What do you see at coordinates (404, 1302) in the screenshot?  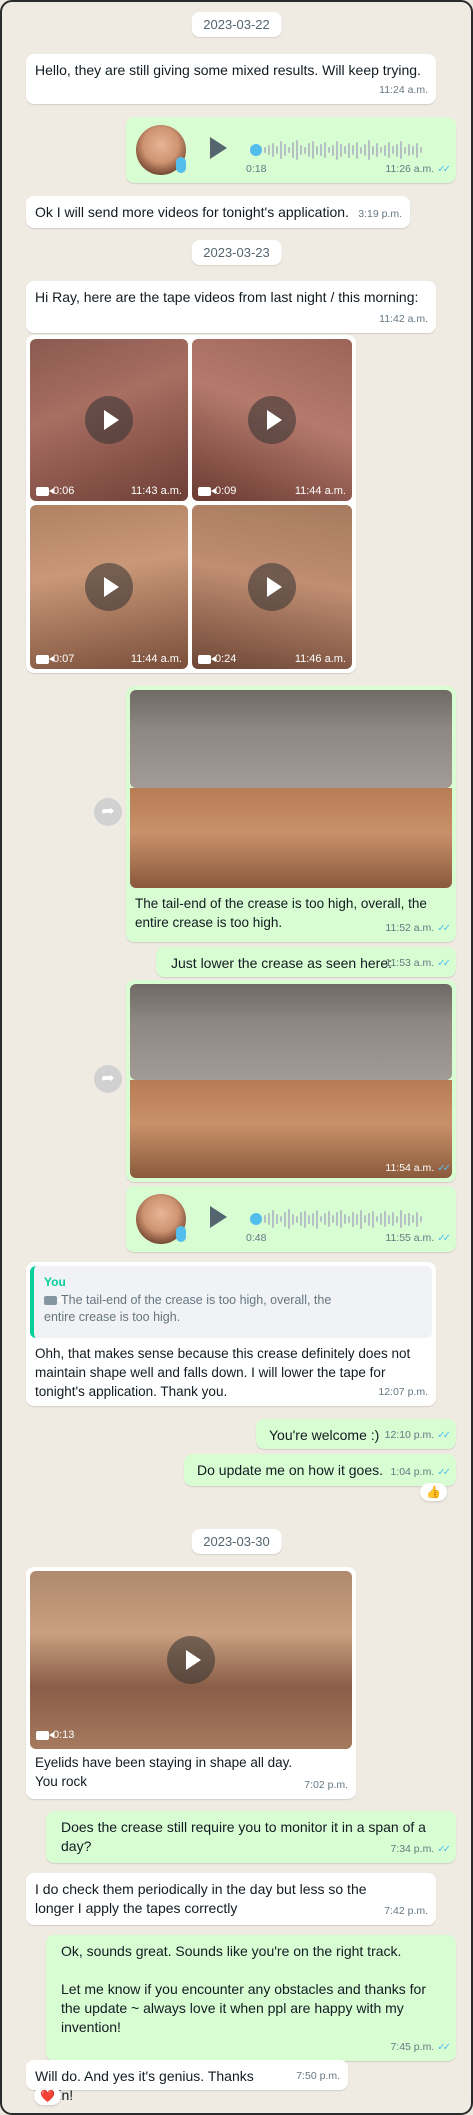 I see `quote-thumbnail` at bounding box center [404, 1302].